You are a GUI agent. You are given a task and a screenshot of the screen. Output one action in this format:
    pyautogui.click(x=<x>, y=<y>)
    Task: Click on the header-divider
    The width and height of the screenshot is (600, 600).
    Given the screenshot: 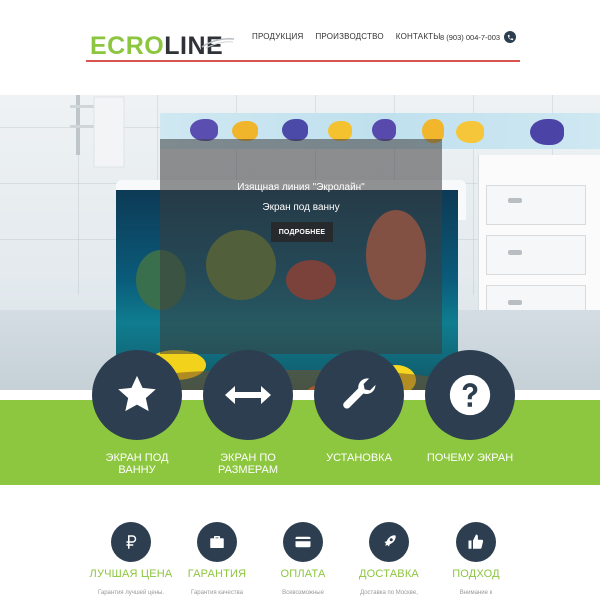 What is the action you would take?
    pyautogui.click(x=303, y=61)
    